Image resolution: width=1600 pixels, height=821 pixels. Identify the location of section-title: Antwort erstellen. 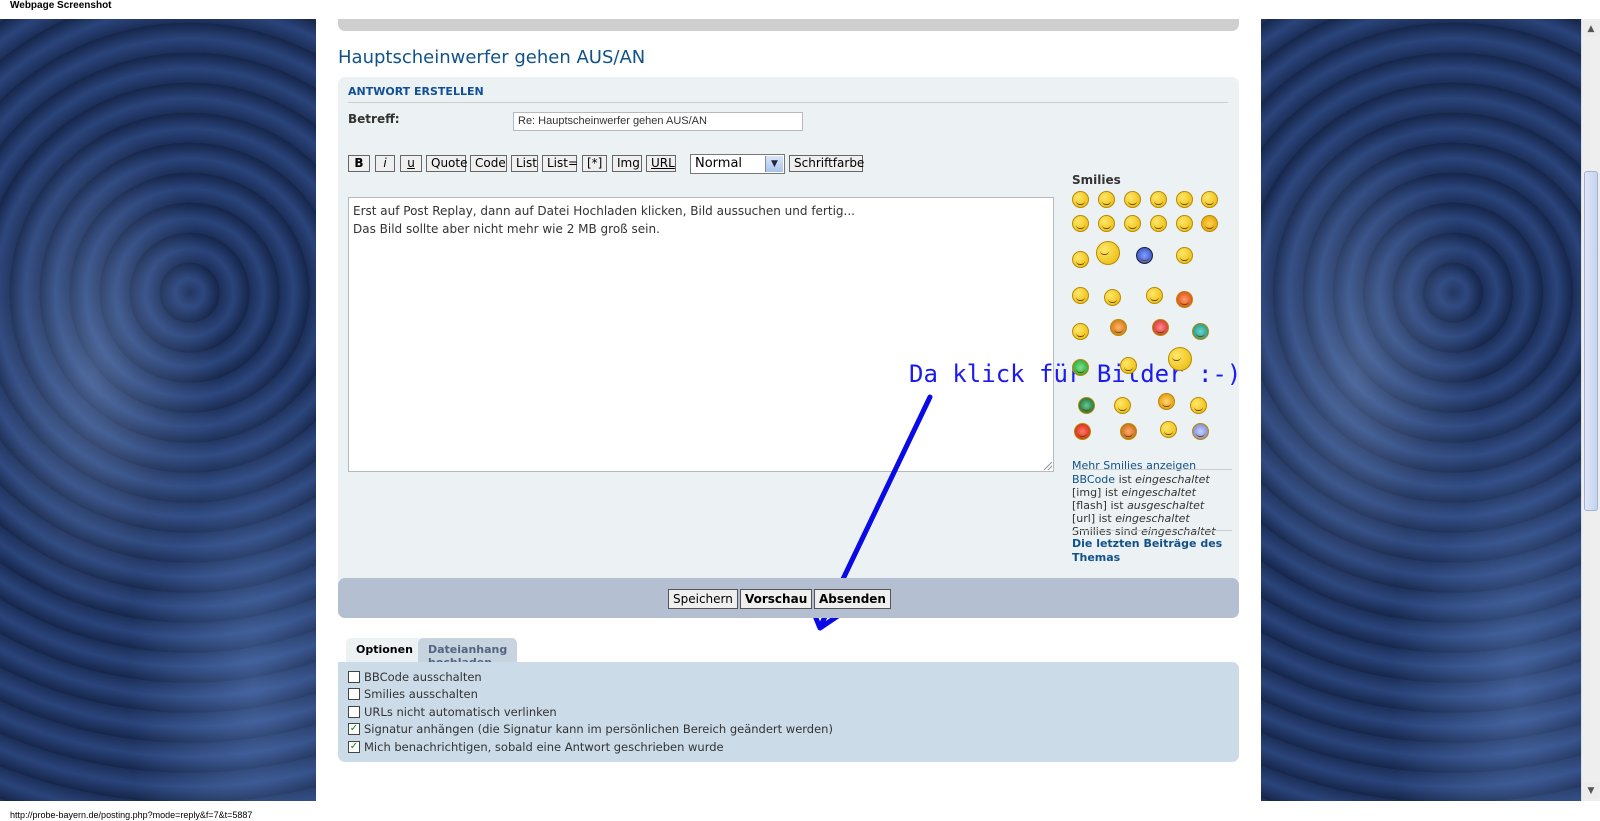
(788, 94).